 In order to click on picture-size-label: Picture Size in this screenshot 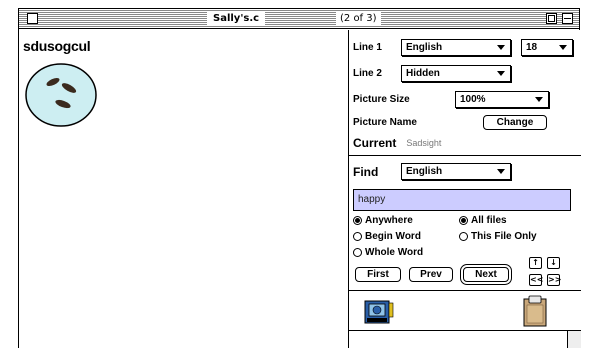, I will do `click(381, 99)`.